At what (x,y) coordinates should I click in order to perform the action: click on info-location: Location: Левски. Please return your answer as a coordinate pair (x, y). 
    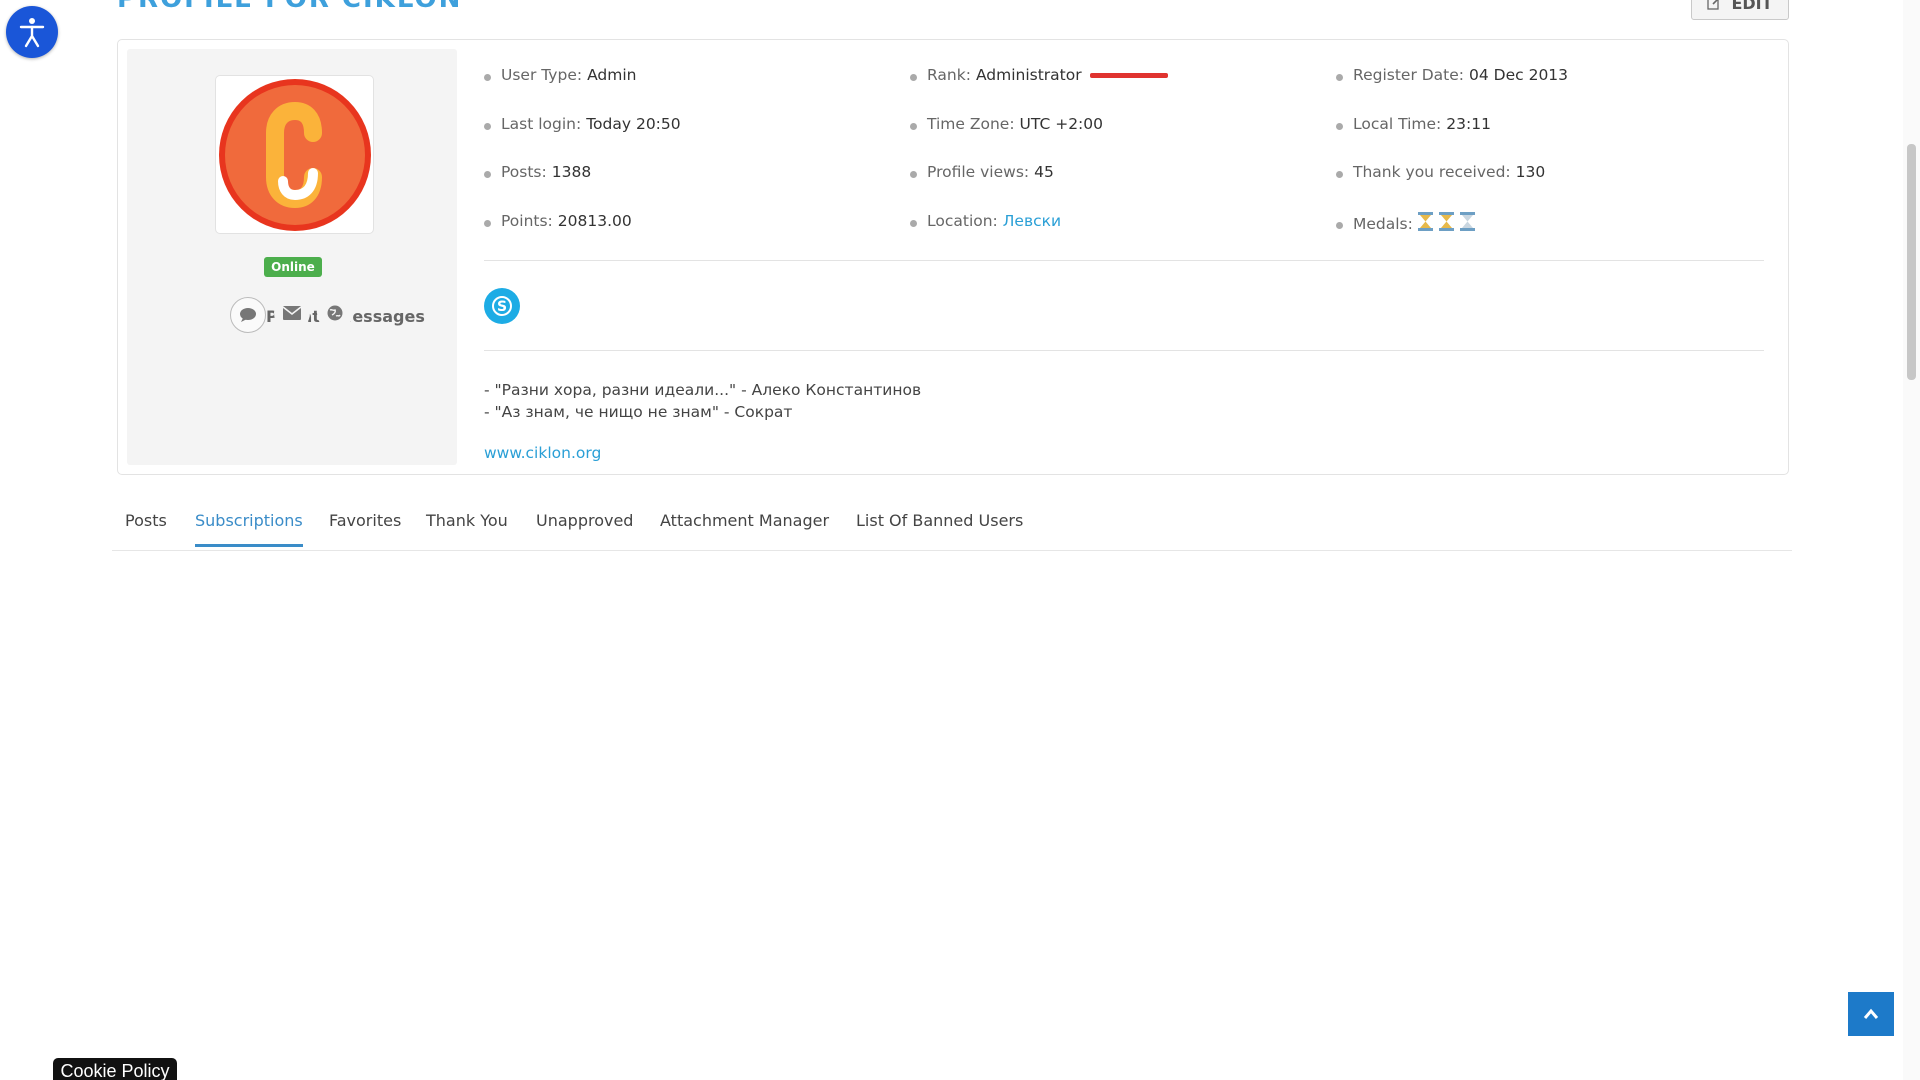
    Looking at the image, I should click on (985, 221).